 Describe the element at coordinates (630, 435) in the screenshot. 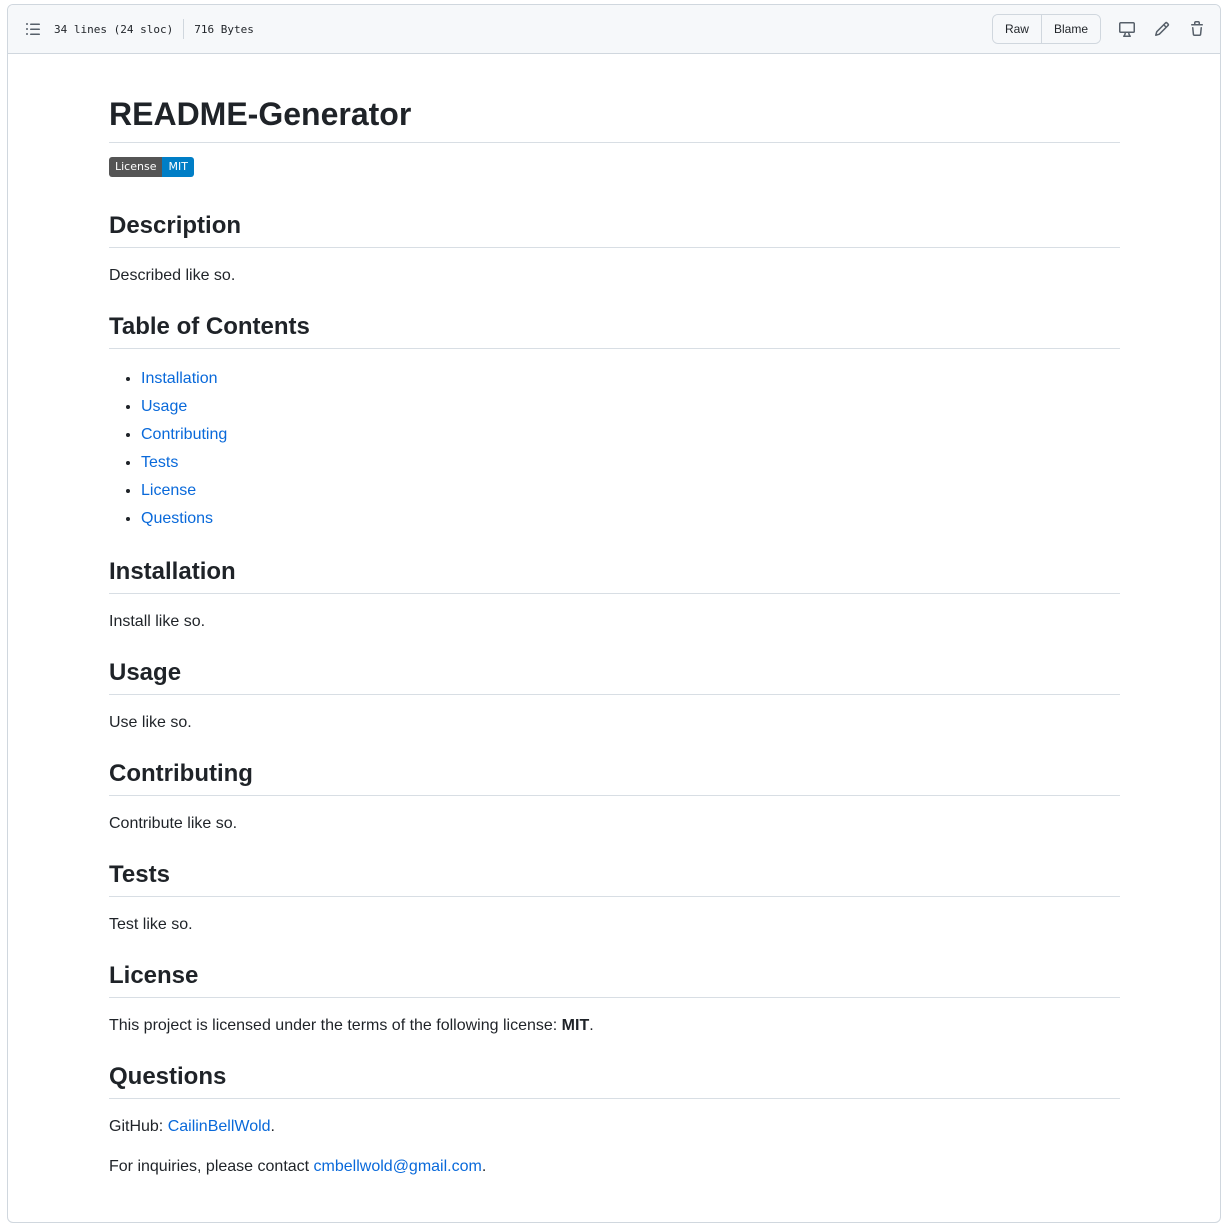

I see `toc-item: Contributing` at that location.